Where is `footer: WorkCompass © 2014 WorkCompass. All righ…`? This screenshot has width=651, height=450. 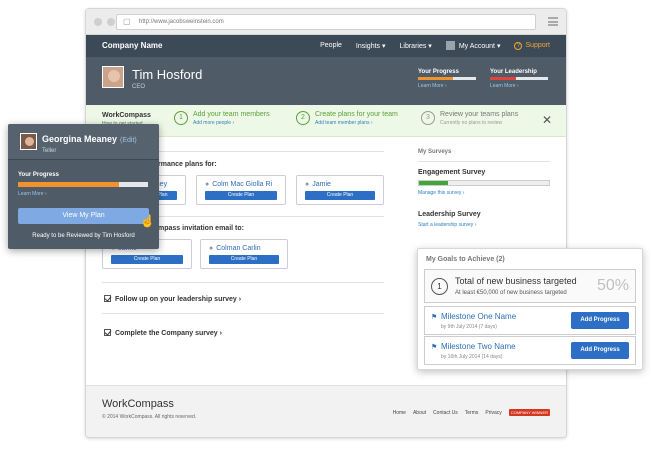
footer: WorkCompass © 2014 WorkCompass. All righ… is located at coordinates (326, 411).